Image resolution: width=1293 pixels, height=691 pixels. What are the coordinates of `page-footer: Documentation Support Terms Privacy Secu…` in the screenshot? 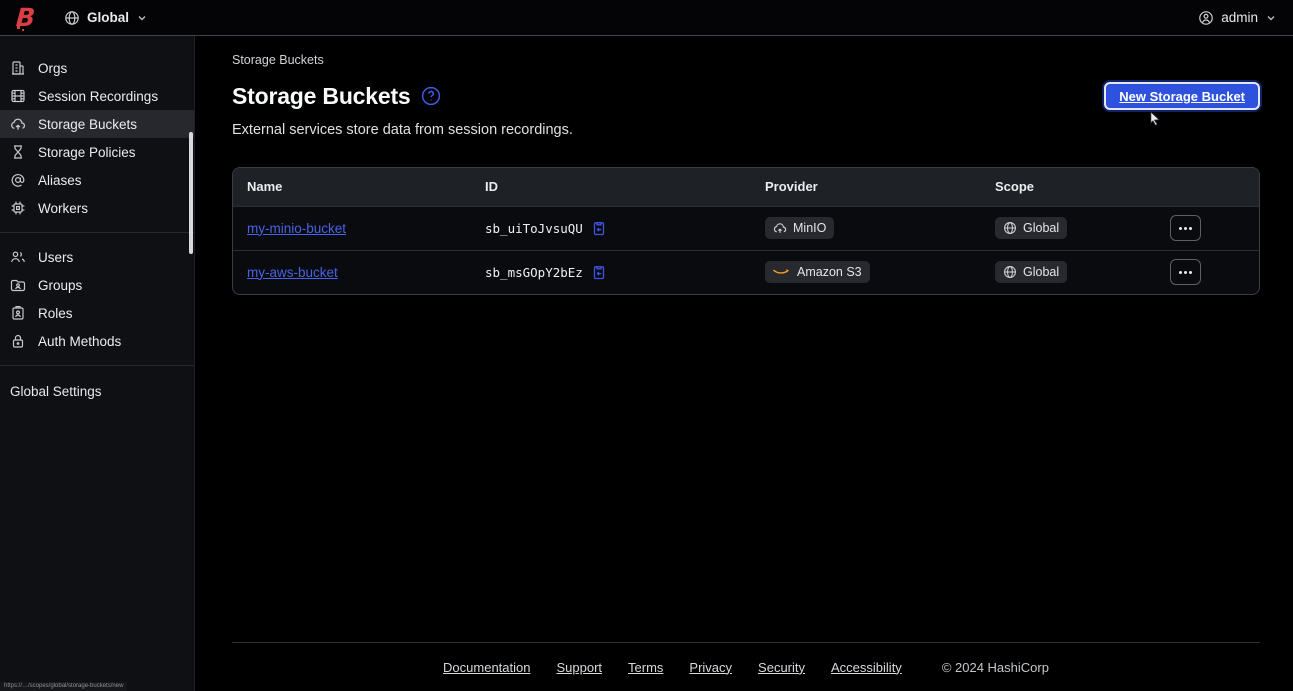 It's located at (746, 666).